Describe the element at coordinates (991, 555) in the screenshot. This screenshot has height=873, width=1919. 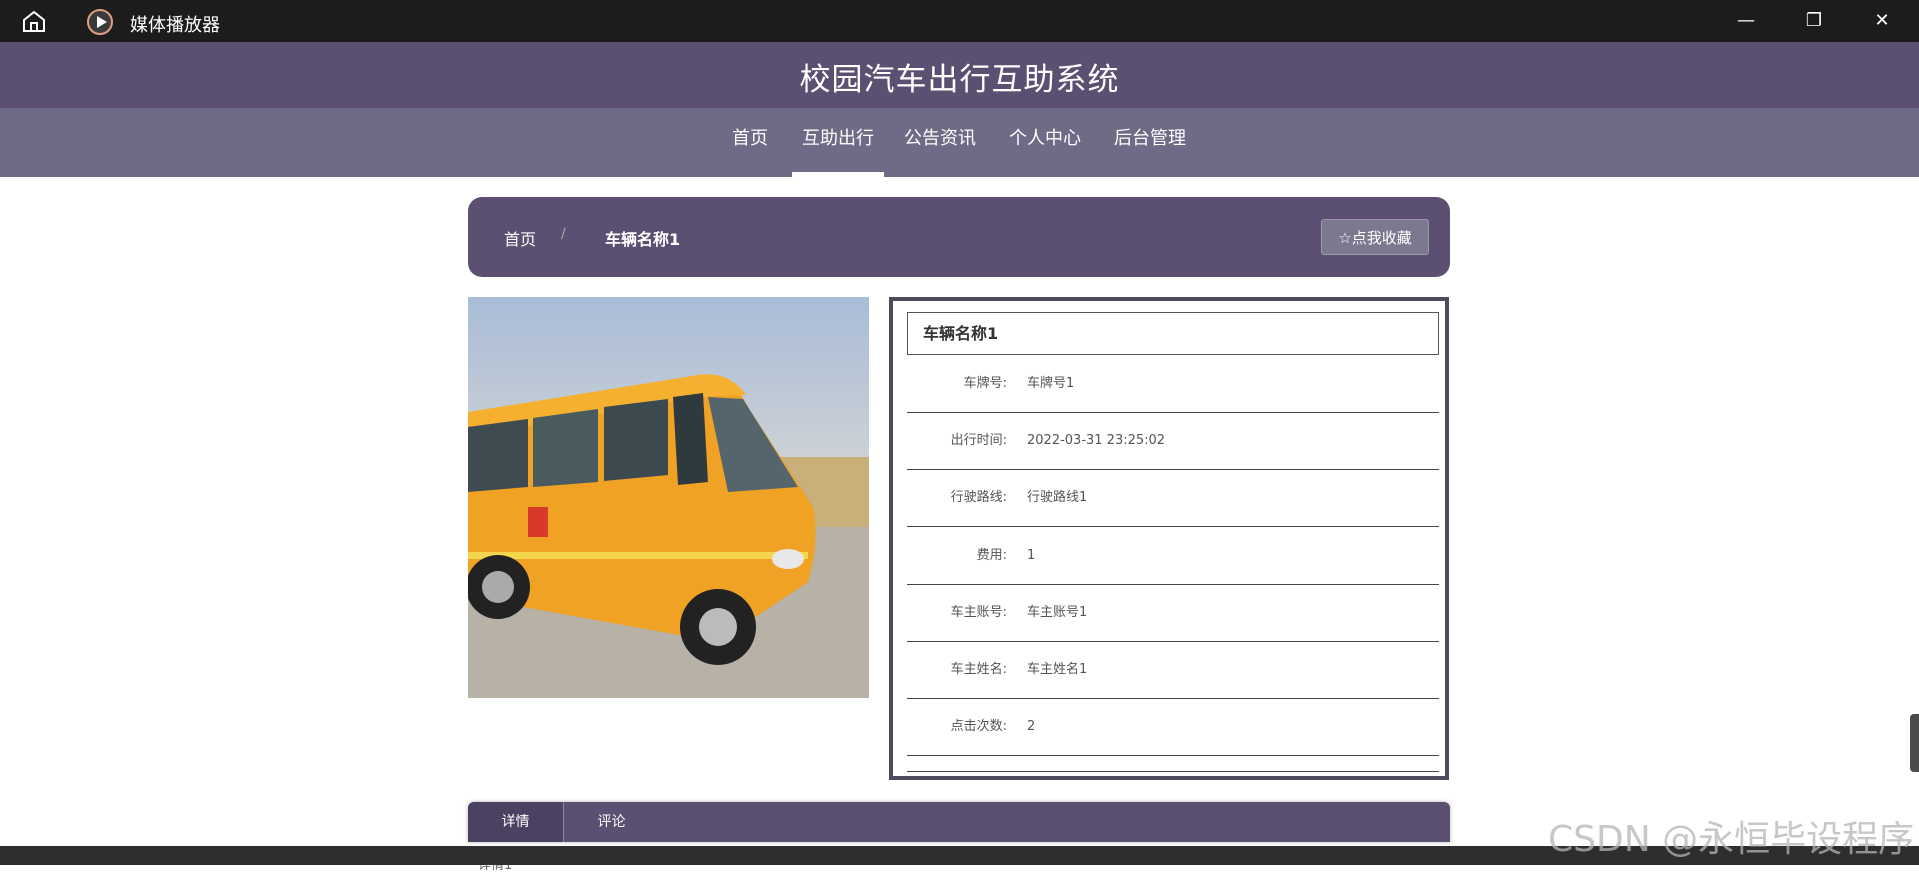
I see `detail-label: 费用:` at that location.